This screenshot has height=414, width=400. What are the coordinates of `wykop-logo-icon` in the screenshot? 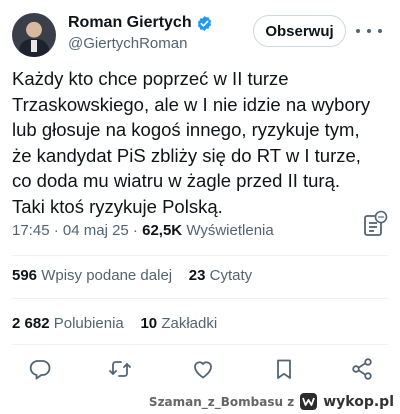 It's located at (309, 401).